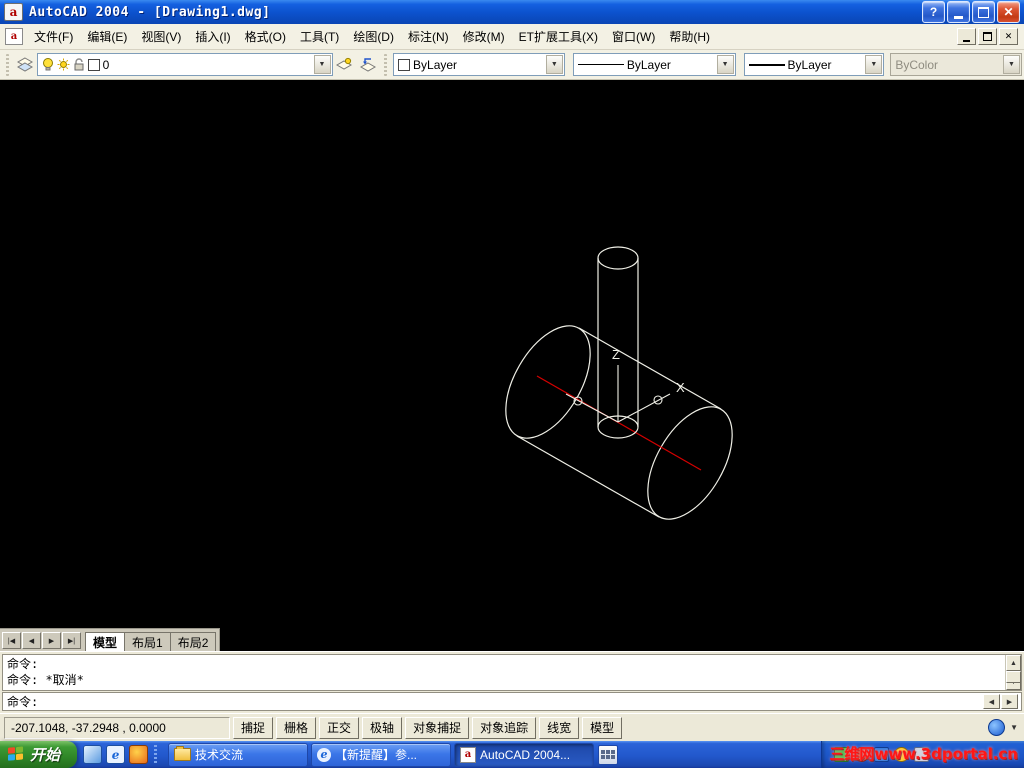 This screenshot has width=1024, height=768. I want to click on scrollbar-track, so click(1013, 677).